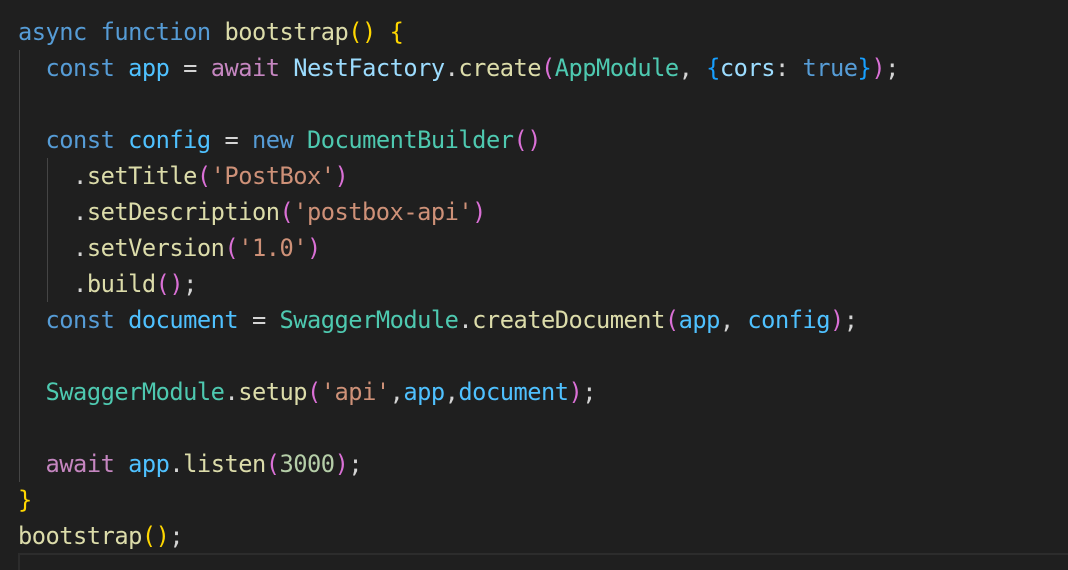  What do you see at coordinates (273, 248) in the screenshot?
I see `code-token: '1.0'` at bounding box center [273, 248].